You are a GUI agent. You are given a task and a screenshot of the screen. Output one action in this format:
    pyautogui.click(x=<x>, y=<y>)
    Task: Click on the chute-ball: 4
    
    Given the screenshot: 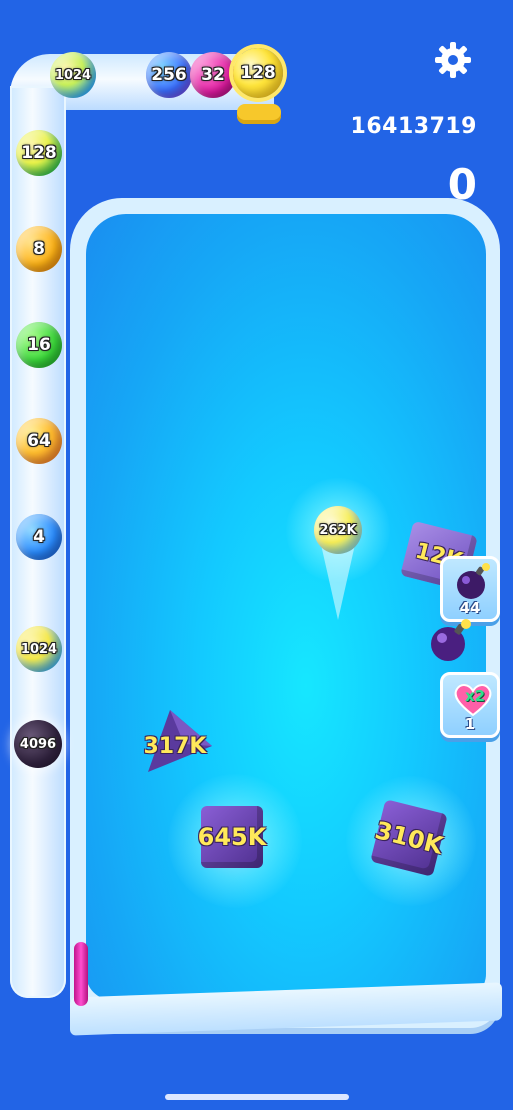 What is the action you would take?
    pyautogui.click(x=39, y=537)
    